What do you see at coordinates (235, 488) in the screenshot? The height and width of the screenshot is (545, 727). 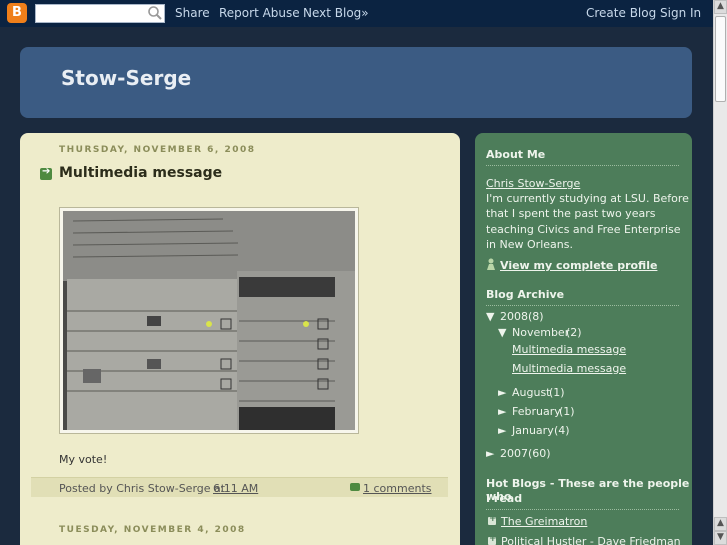 I see `post-timestamp-link: 6:11 AM` at bounding box center [235, 488].